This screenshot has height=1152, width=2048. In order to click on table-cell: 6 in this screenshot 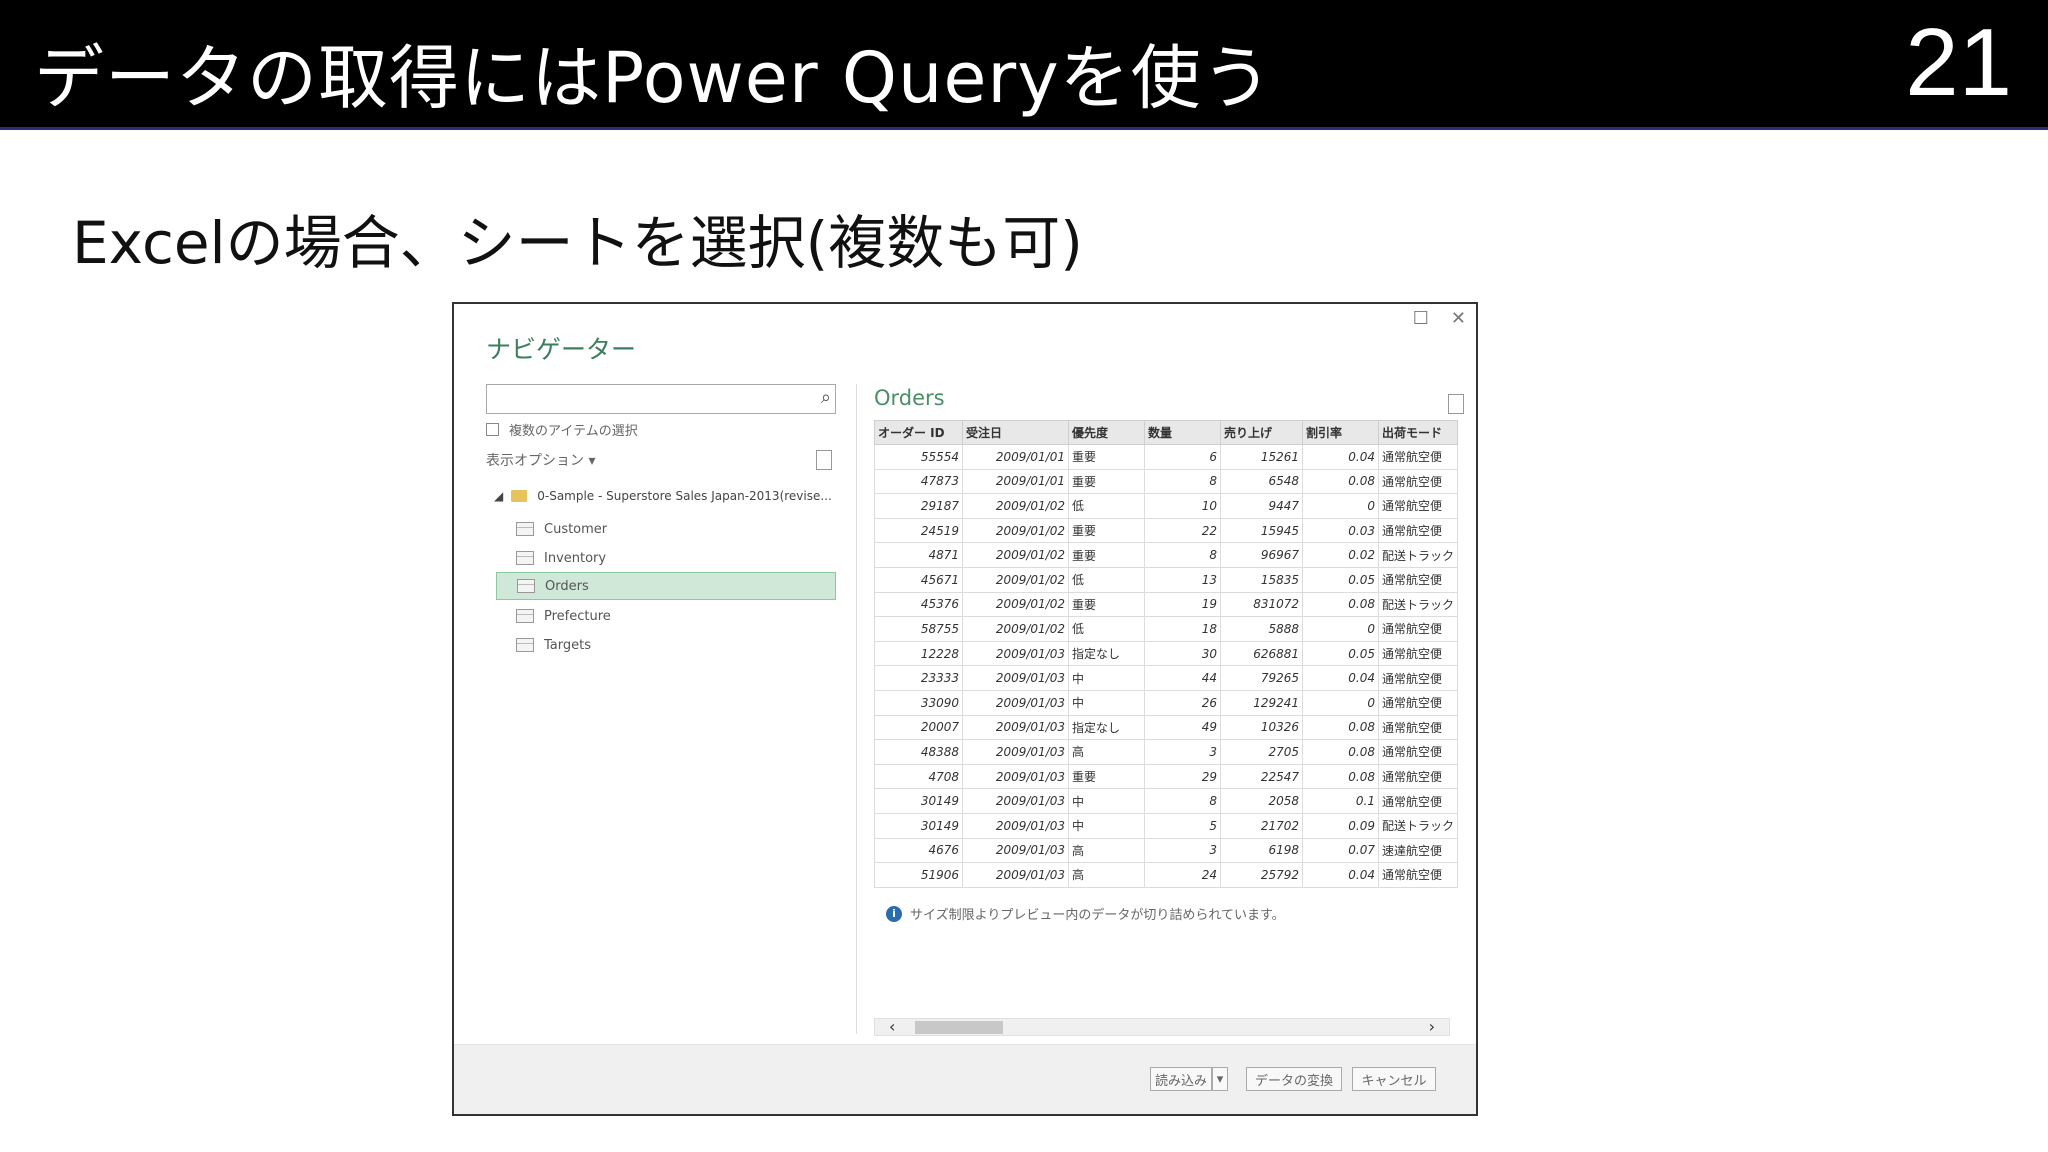, I will do `click(1182, 457)`.